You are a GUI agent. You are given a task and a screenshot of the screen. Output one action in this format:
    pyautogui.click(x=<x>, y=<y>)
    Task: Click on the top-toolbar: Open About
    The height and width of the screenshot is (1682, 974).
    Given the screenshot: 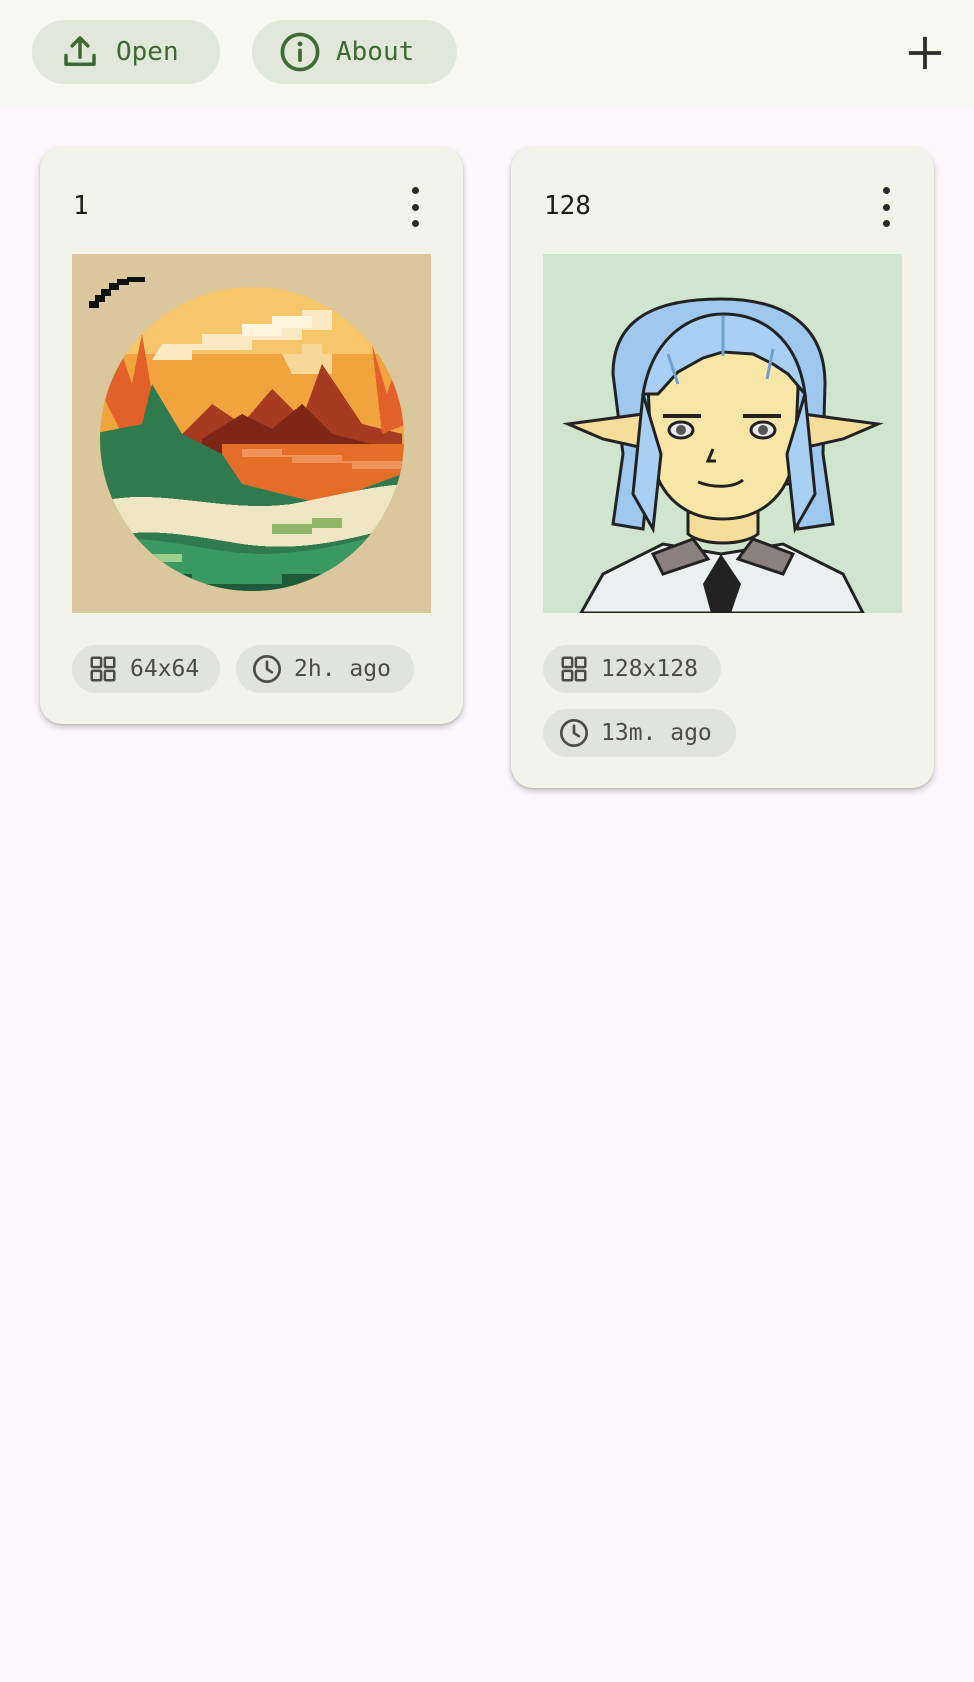 What is the action you would take?
    pyautogui.click(x=487, y=53)
    